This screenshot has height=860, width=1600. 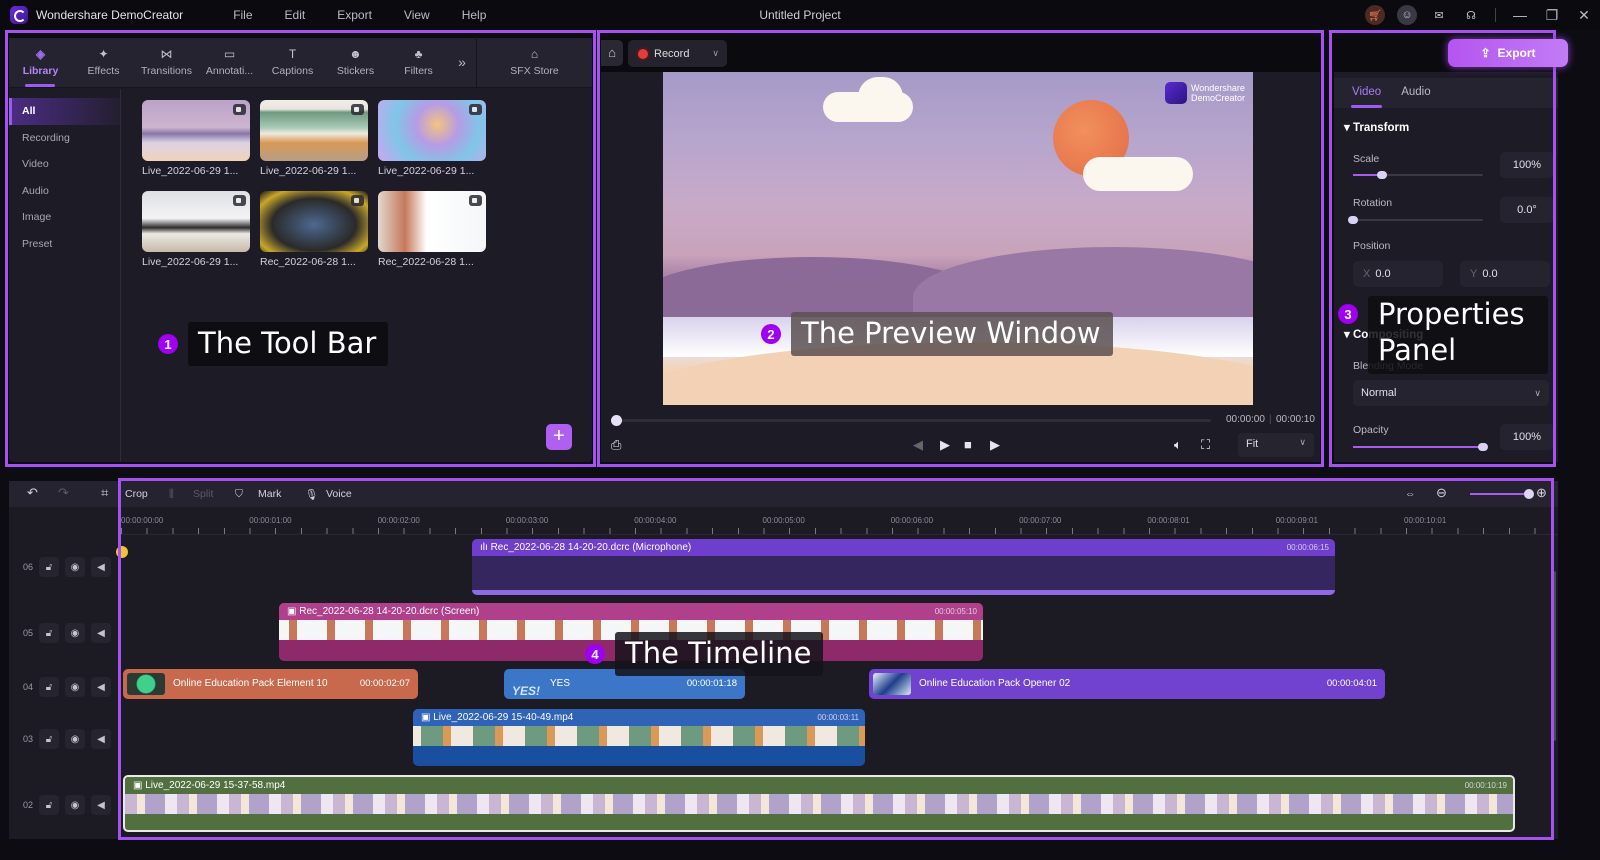 What do you see at coordinates (1520, 15) in the screenshot?
I see `minimize-button: —` at bounding box center [1520, 15].